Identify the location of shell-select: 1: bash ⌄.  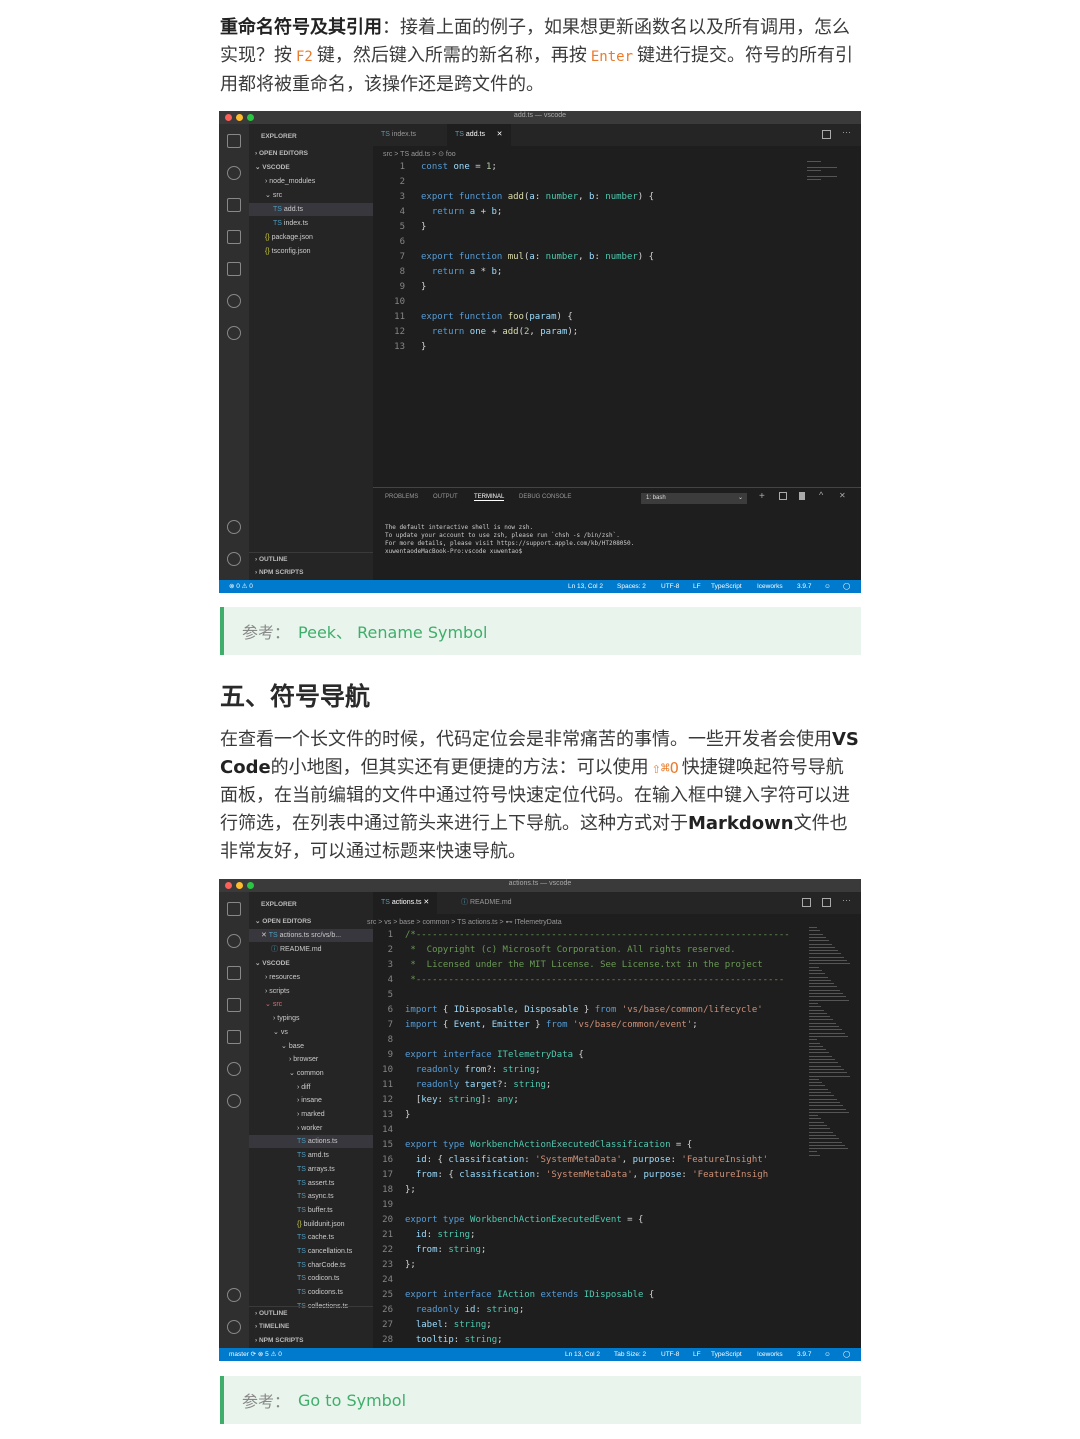
(694, 498).